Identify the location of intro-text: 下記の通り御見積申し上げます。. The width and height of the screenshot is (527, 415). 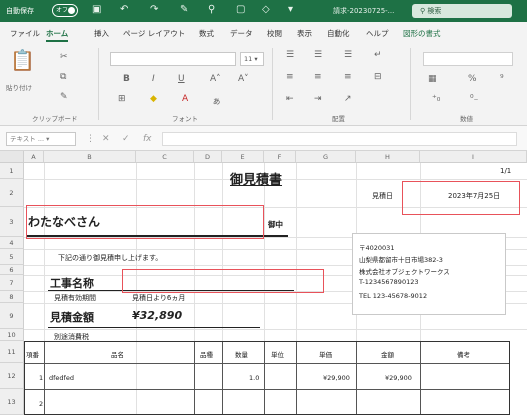
(110, 258).